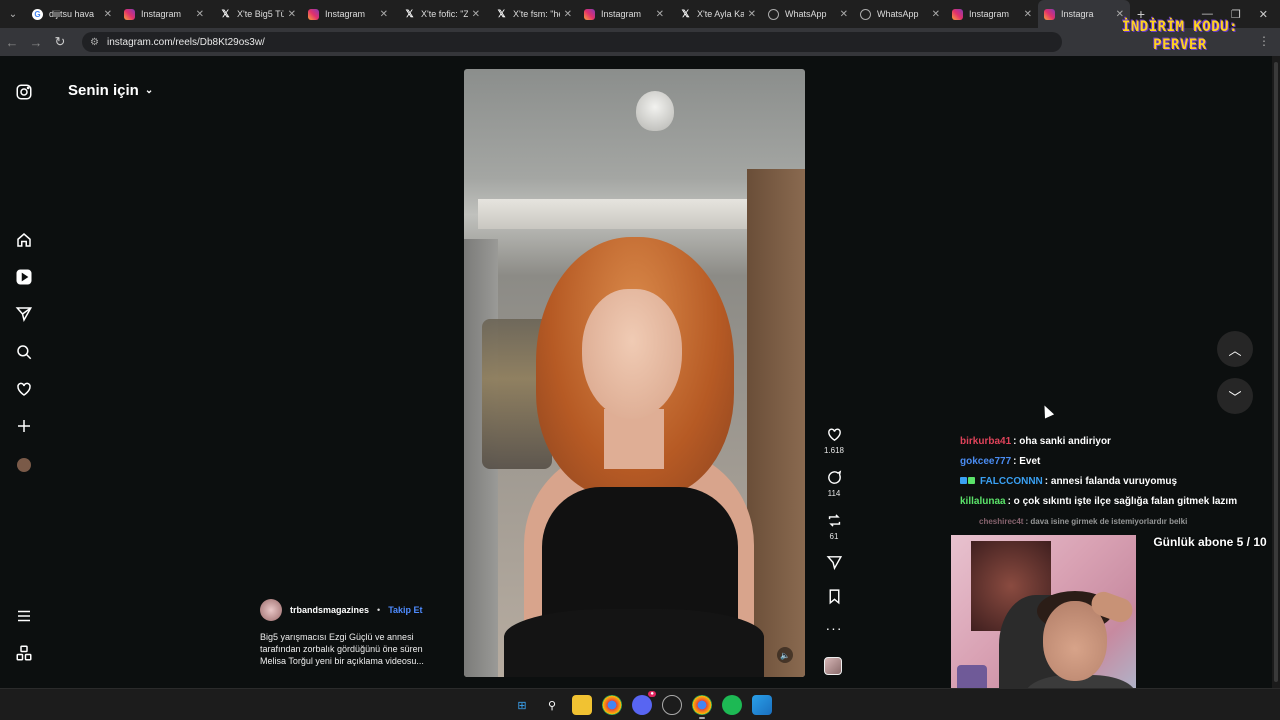  I want to click on comment-button: 114, so click(834, 483).